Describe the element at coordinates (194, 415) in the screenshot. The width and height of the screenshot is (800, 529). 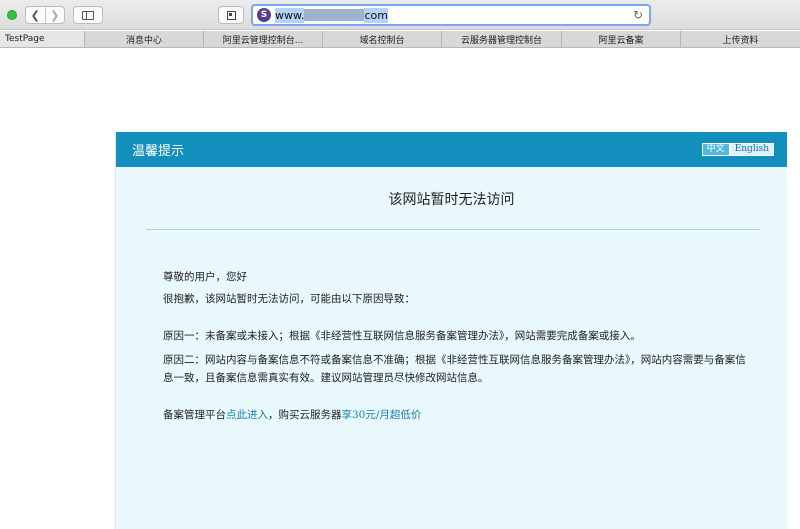
I see `footer-prefix: 备案管理平台` at that location.